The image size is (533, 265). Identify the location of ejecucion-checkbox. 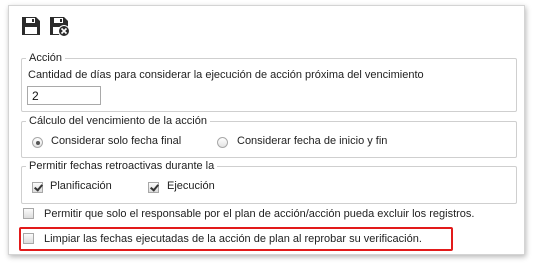
(153, 187).